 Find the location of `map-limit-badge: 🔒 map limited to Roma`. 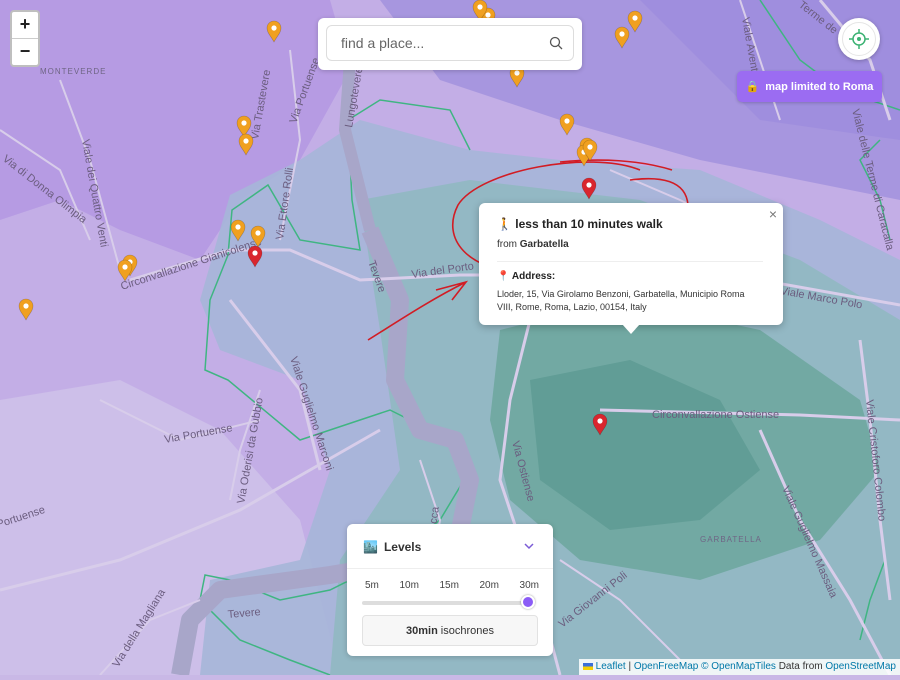

map-limit-badge: 🔒 map limited to Roma is located at coordinates (809, 86).